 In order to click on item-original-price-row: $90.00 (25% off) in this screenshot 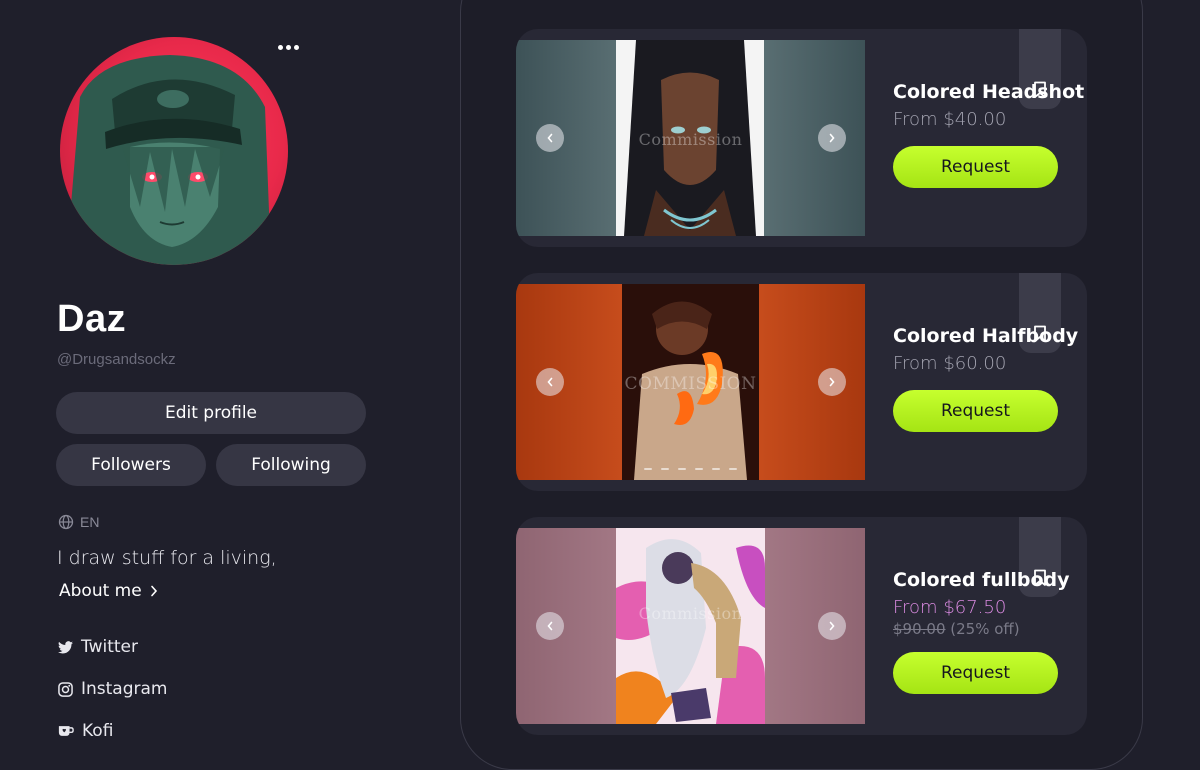, I will do `click(956, 629)`.